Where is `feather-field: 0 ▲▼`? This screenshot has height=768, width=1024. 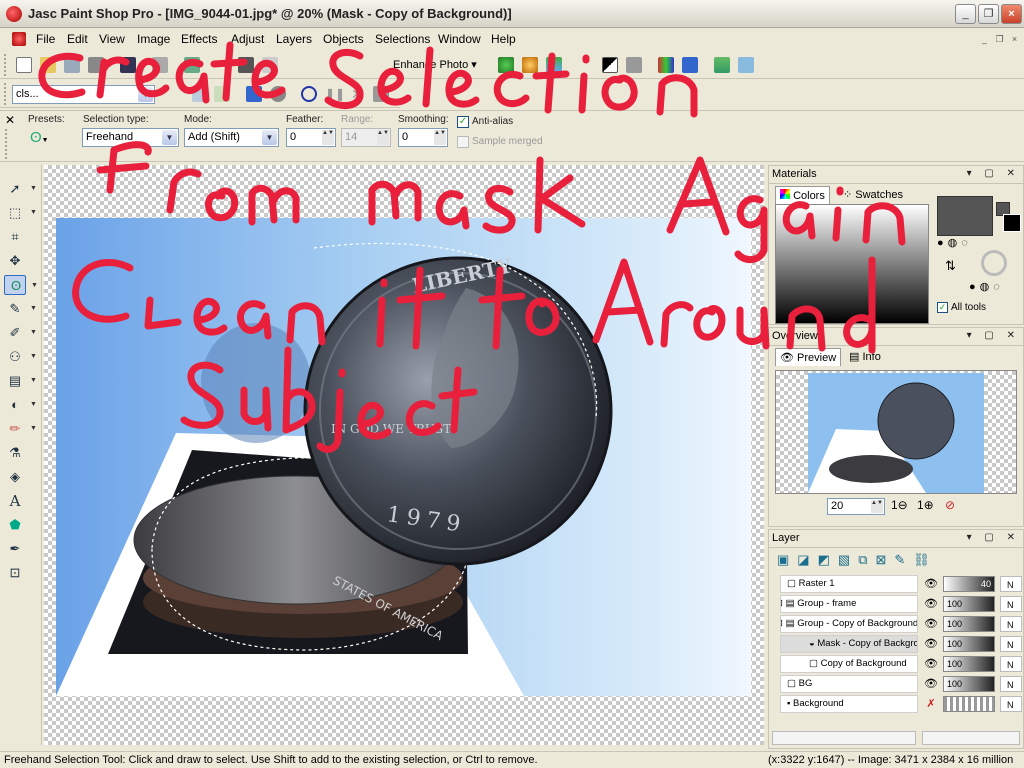
feather-field: 0 ▲▼ is located at coordinates (311, 137).